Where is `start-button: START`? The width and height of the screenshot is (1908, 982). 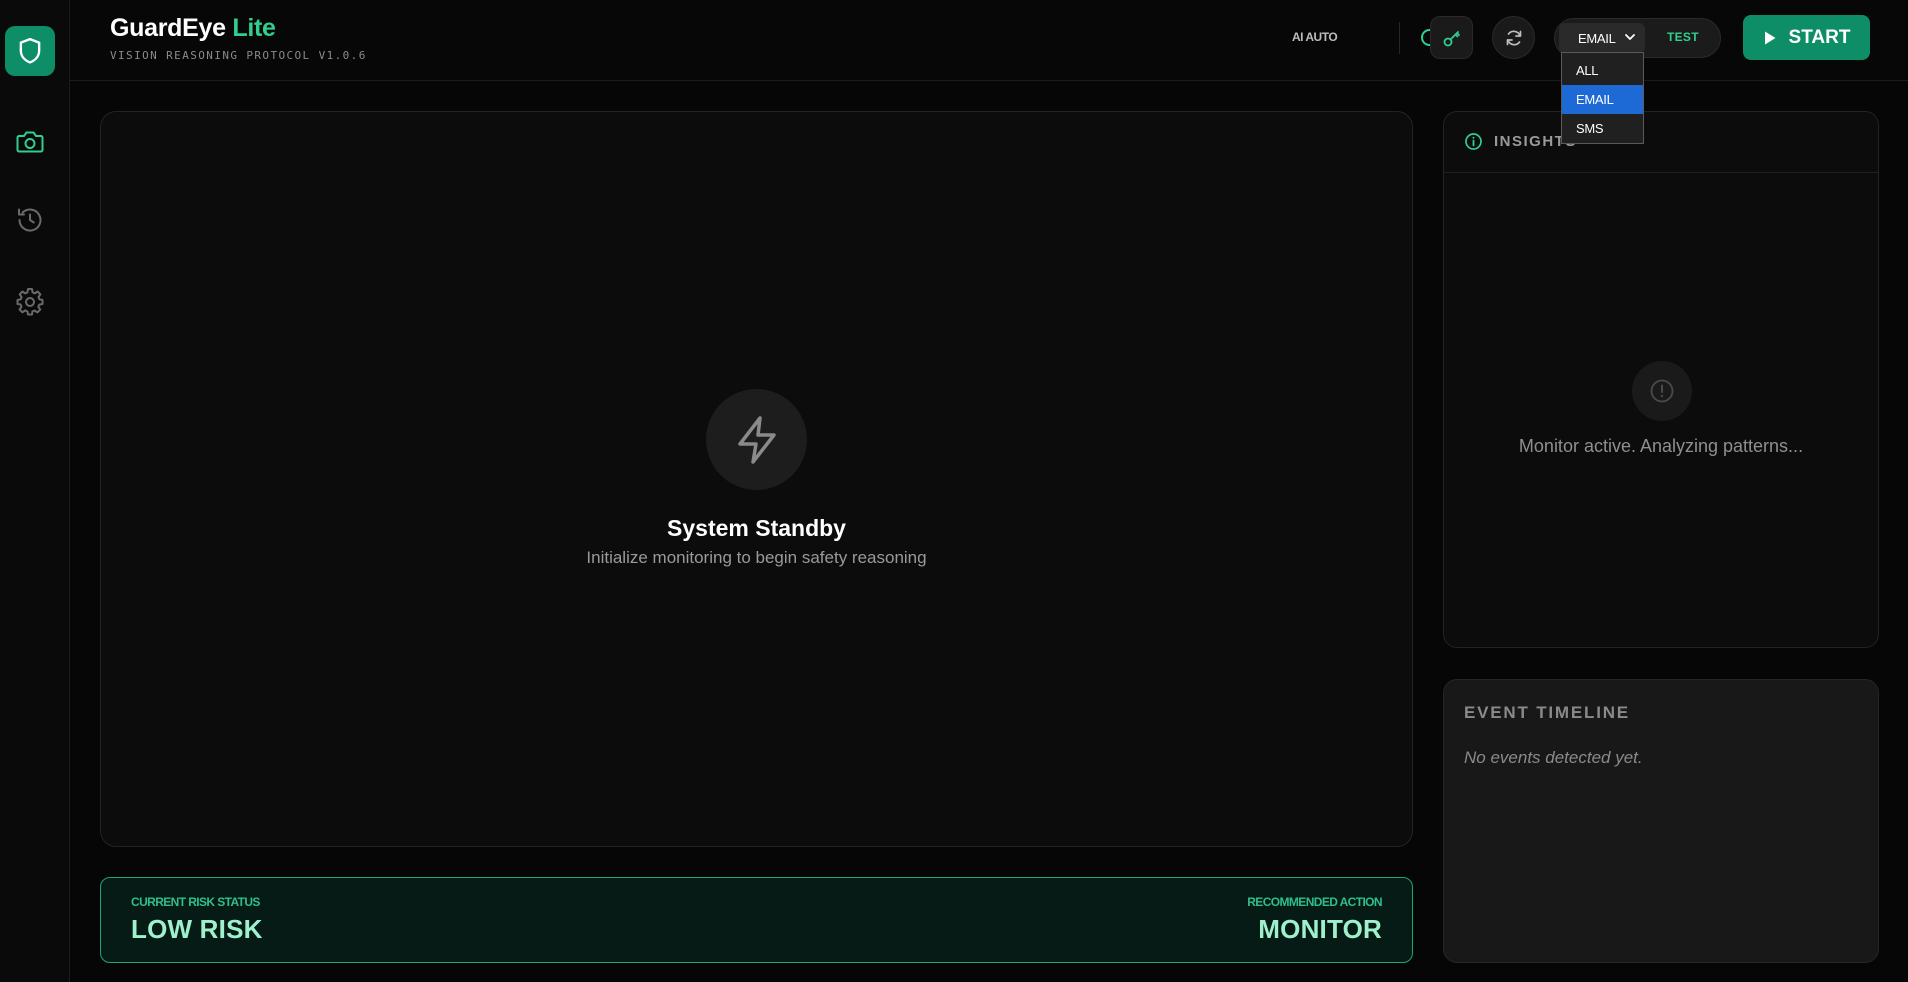 start-button: START is located at coordinates (1806, 37).